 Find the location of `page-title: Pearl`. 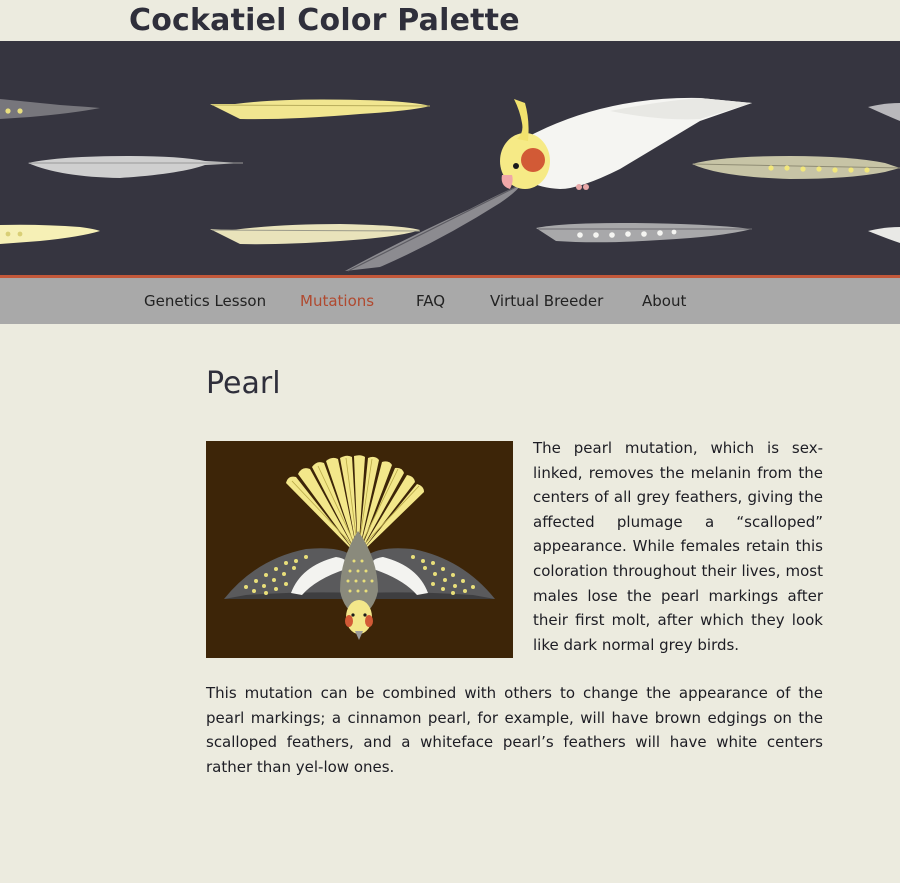

page-title: Pearl is located at coordinates (243, 383).